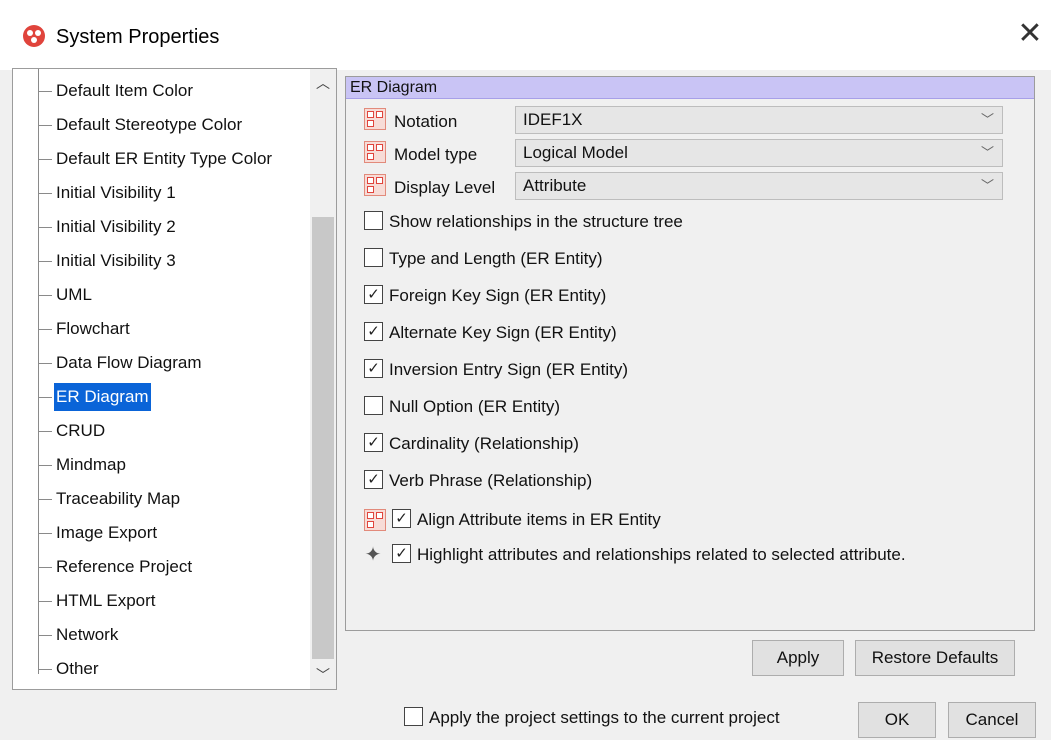 This screenshot has height=740, width=1051. What do you see at coordinates (525, 35) in the screenshot?
I see `title-bar: System Properties ✕` at bounding box center [525, 35].